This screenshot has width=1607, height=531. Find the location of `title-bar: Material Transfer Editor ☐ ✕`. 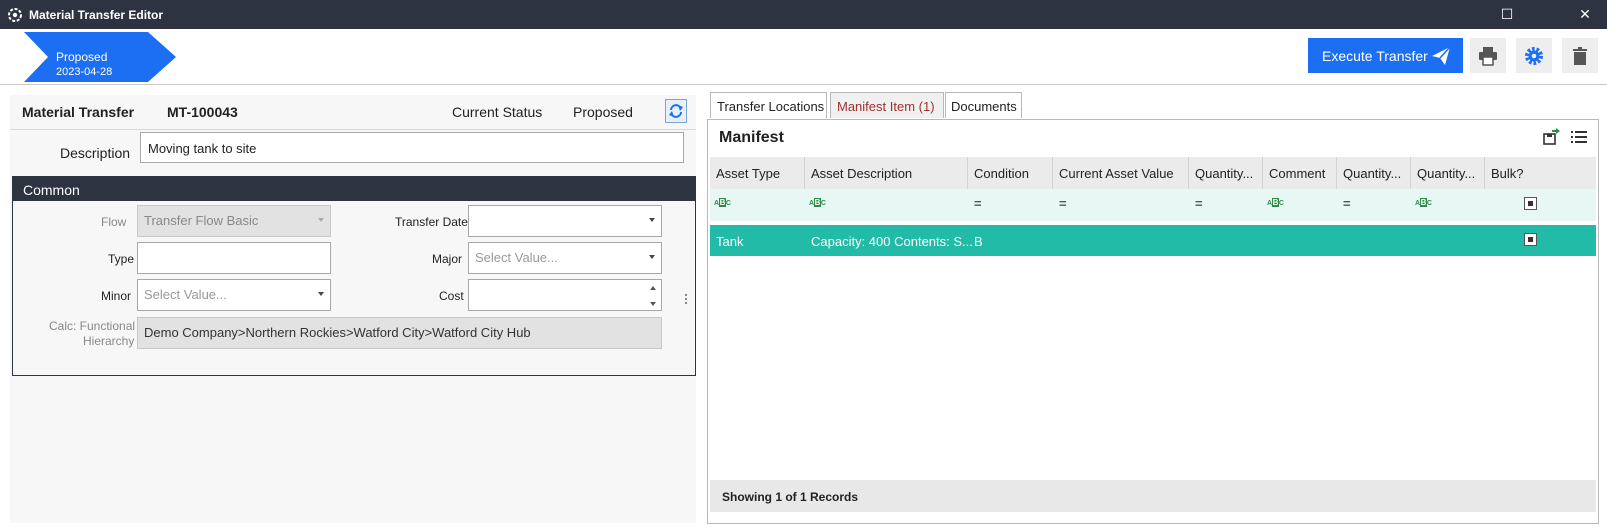

title-bar: Material Transfer Editor ☐ ✕ is located at coordinates (803, 14).